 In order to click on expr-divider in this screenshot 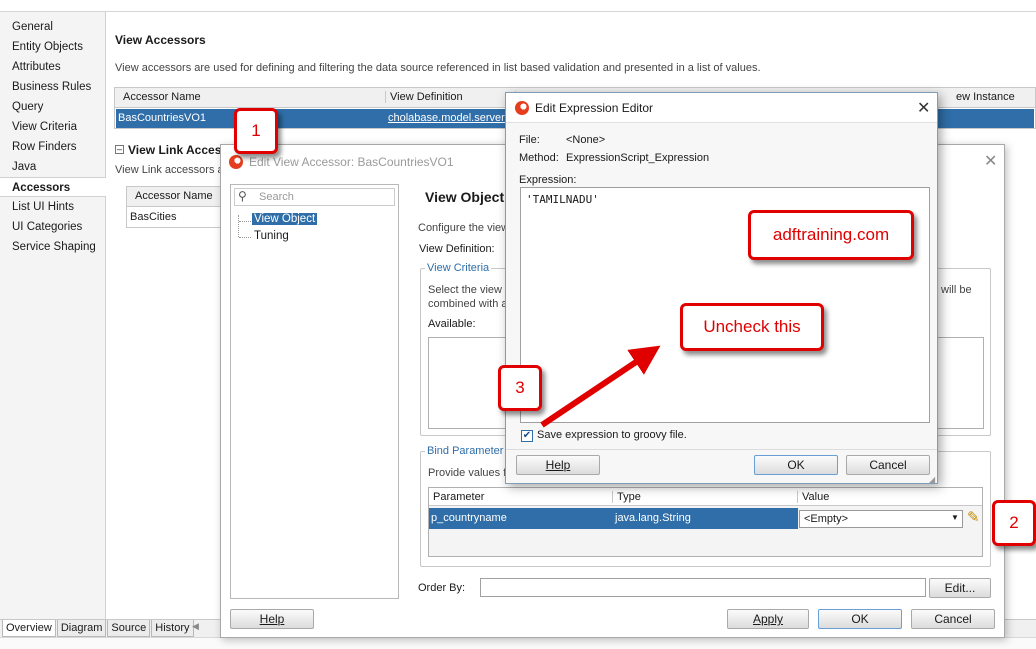, I will do `click(721, 449)`.